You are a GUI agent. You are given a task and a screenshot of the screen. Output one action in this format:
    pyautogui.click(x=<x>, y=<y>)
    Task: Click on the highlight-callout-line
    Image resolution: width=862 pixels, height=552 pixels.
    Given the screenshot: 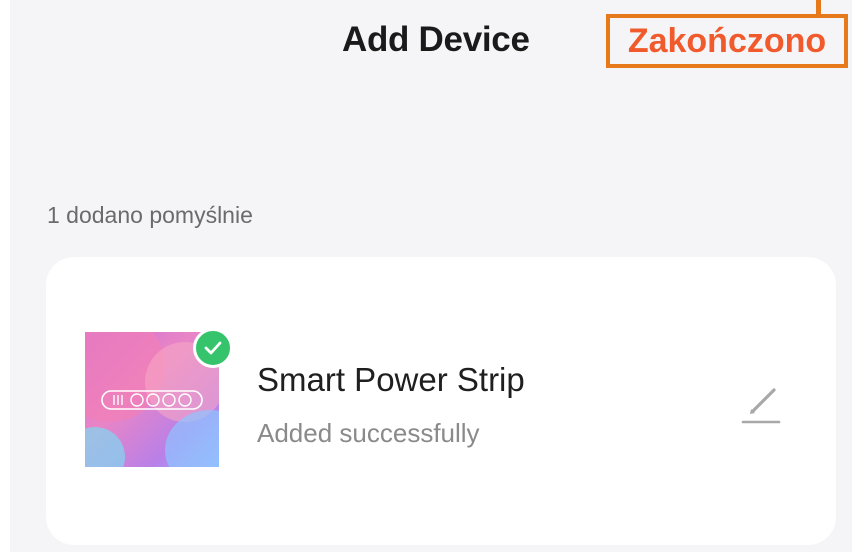 What is the action you would take?
    pyautogui.click(x=818, y=7)
    